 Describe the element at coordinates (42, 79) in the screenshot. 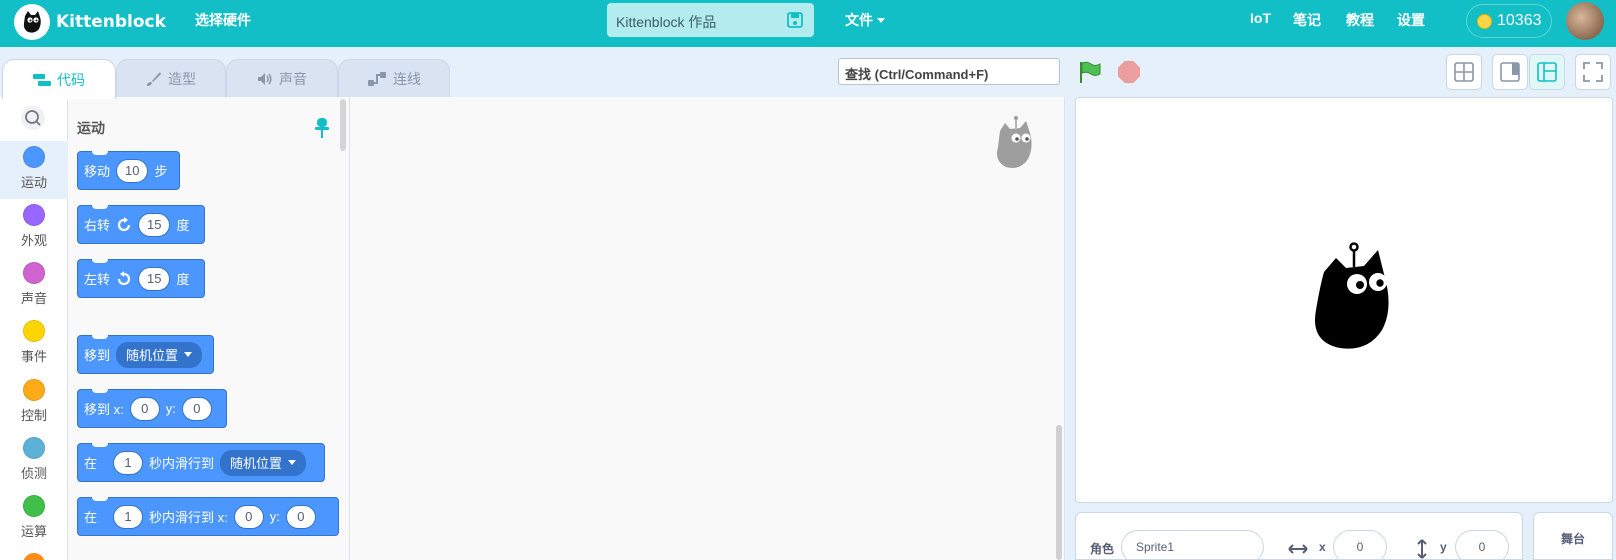

I see `code-icon` at that location.